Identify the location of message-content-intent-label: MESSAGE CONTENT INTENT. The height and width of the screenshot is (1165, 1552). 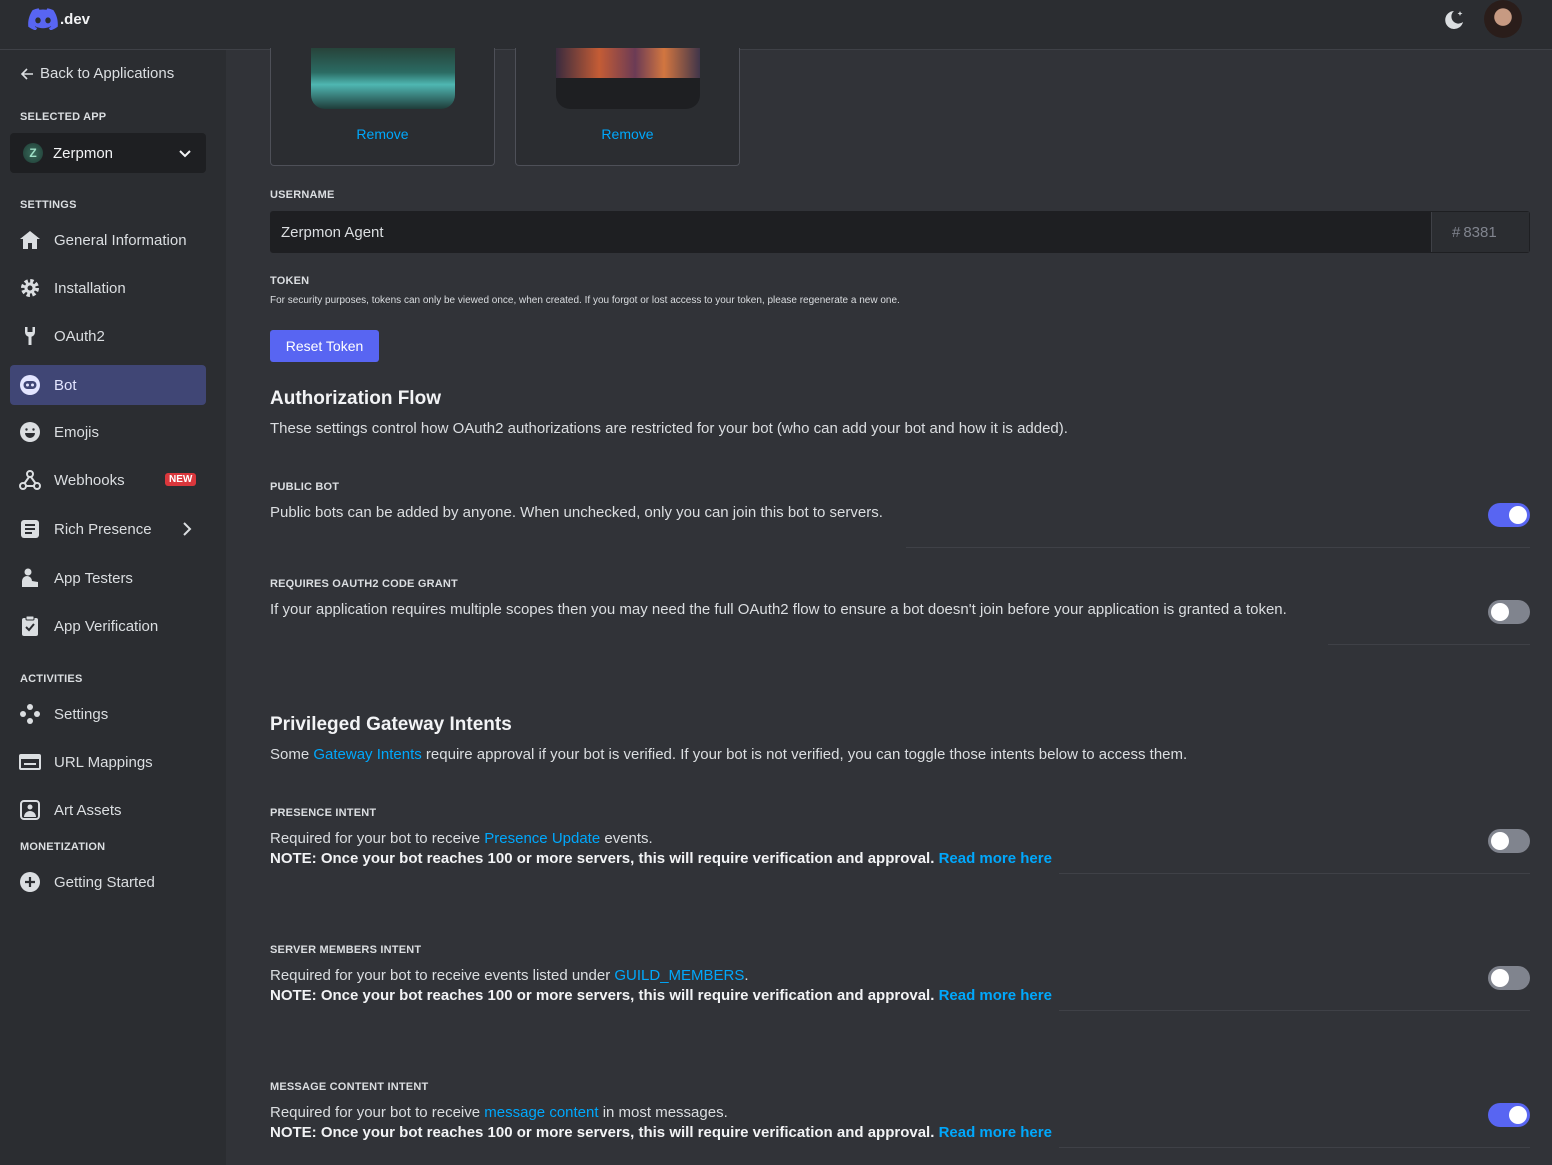
(349, 1087).